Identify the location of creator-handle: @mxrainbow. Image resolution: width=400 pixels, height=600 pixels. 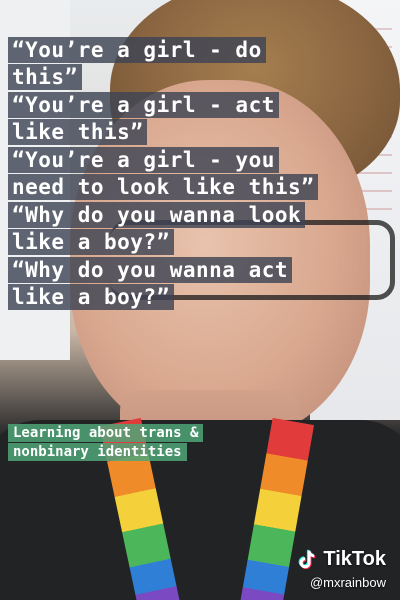
(348, 582).